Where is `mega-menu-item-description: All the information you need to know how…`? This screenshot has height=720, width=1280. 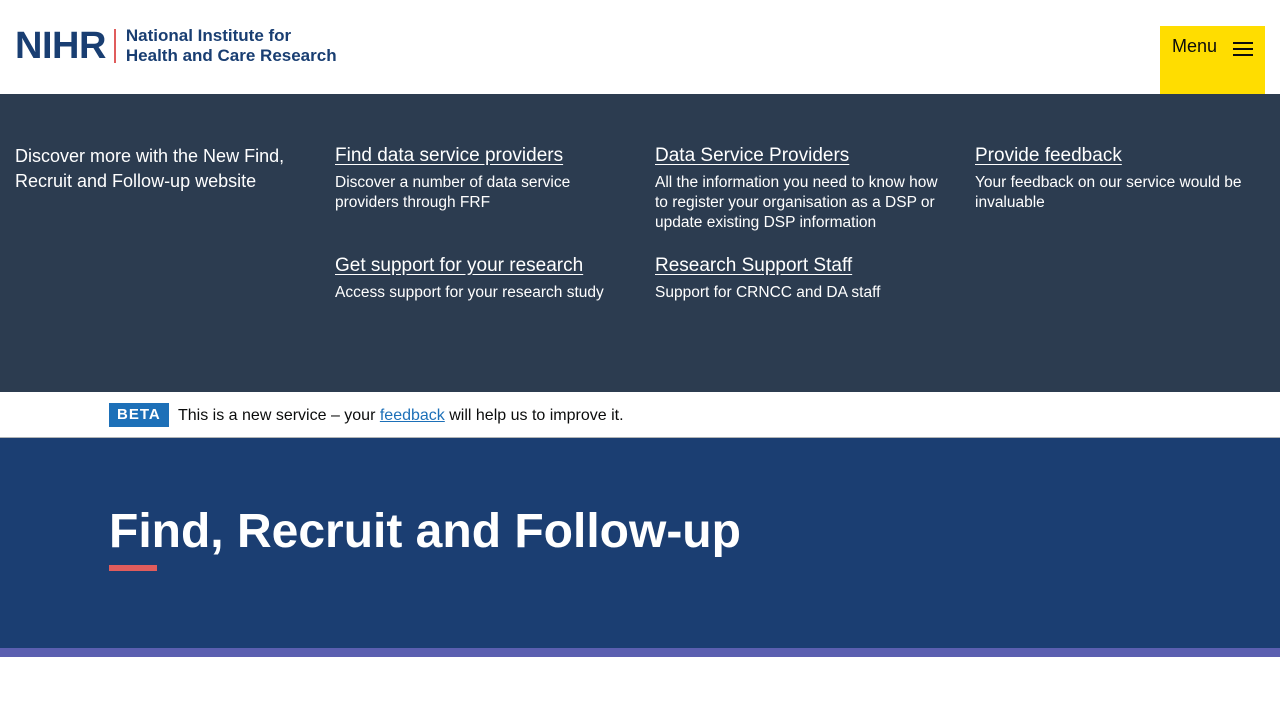 mega-menu-item-description: All the information you need to know how… is located at coordinates (796, 202).